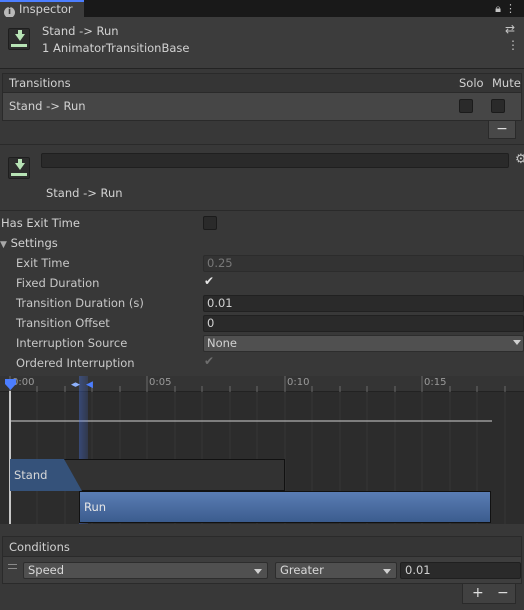  I want to click on playhead-line, so click(10, 457).